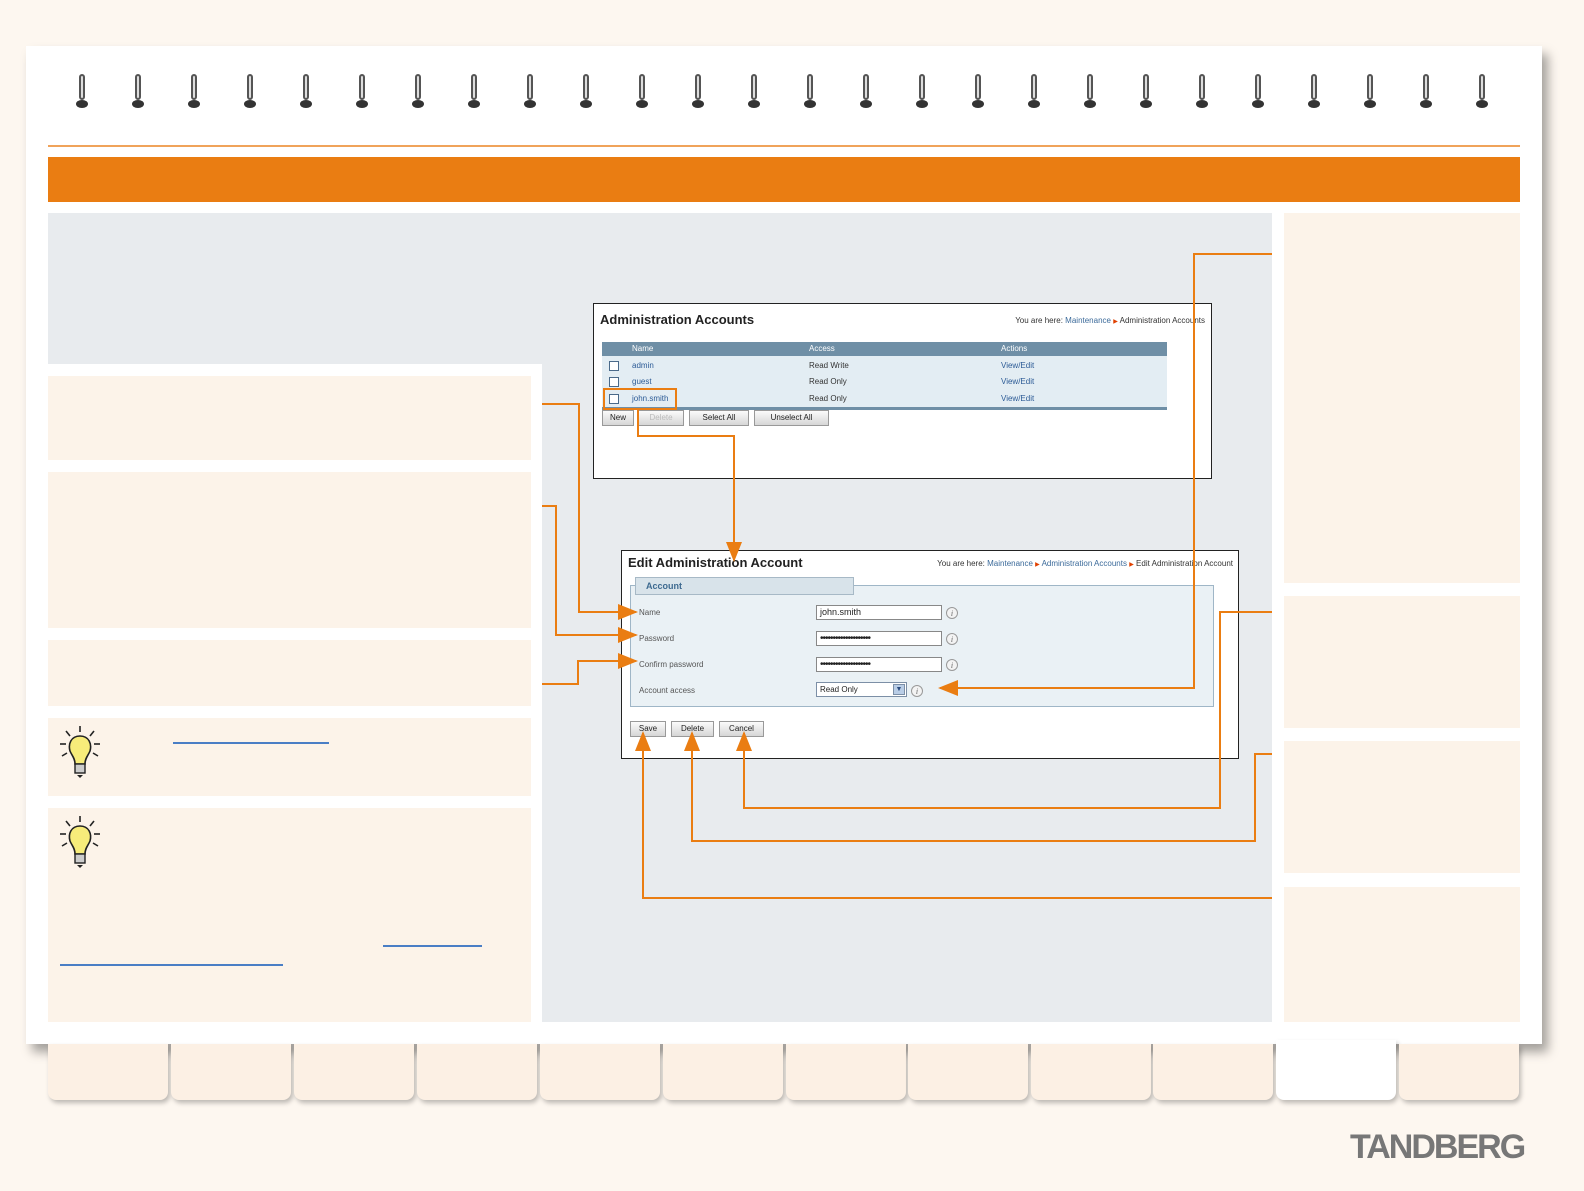 Image resolution: width=1584 pixels, height=1191 pixels. Describe the element at coordinates (1438, 1147) in the screenshot. I see `tandberg-logo: TANDBERG` at that location.